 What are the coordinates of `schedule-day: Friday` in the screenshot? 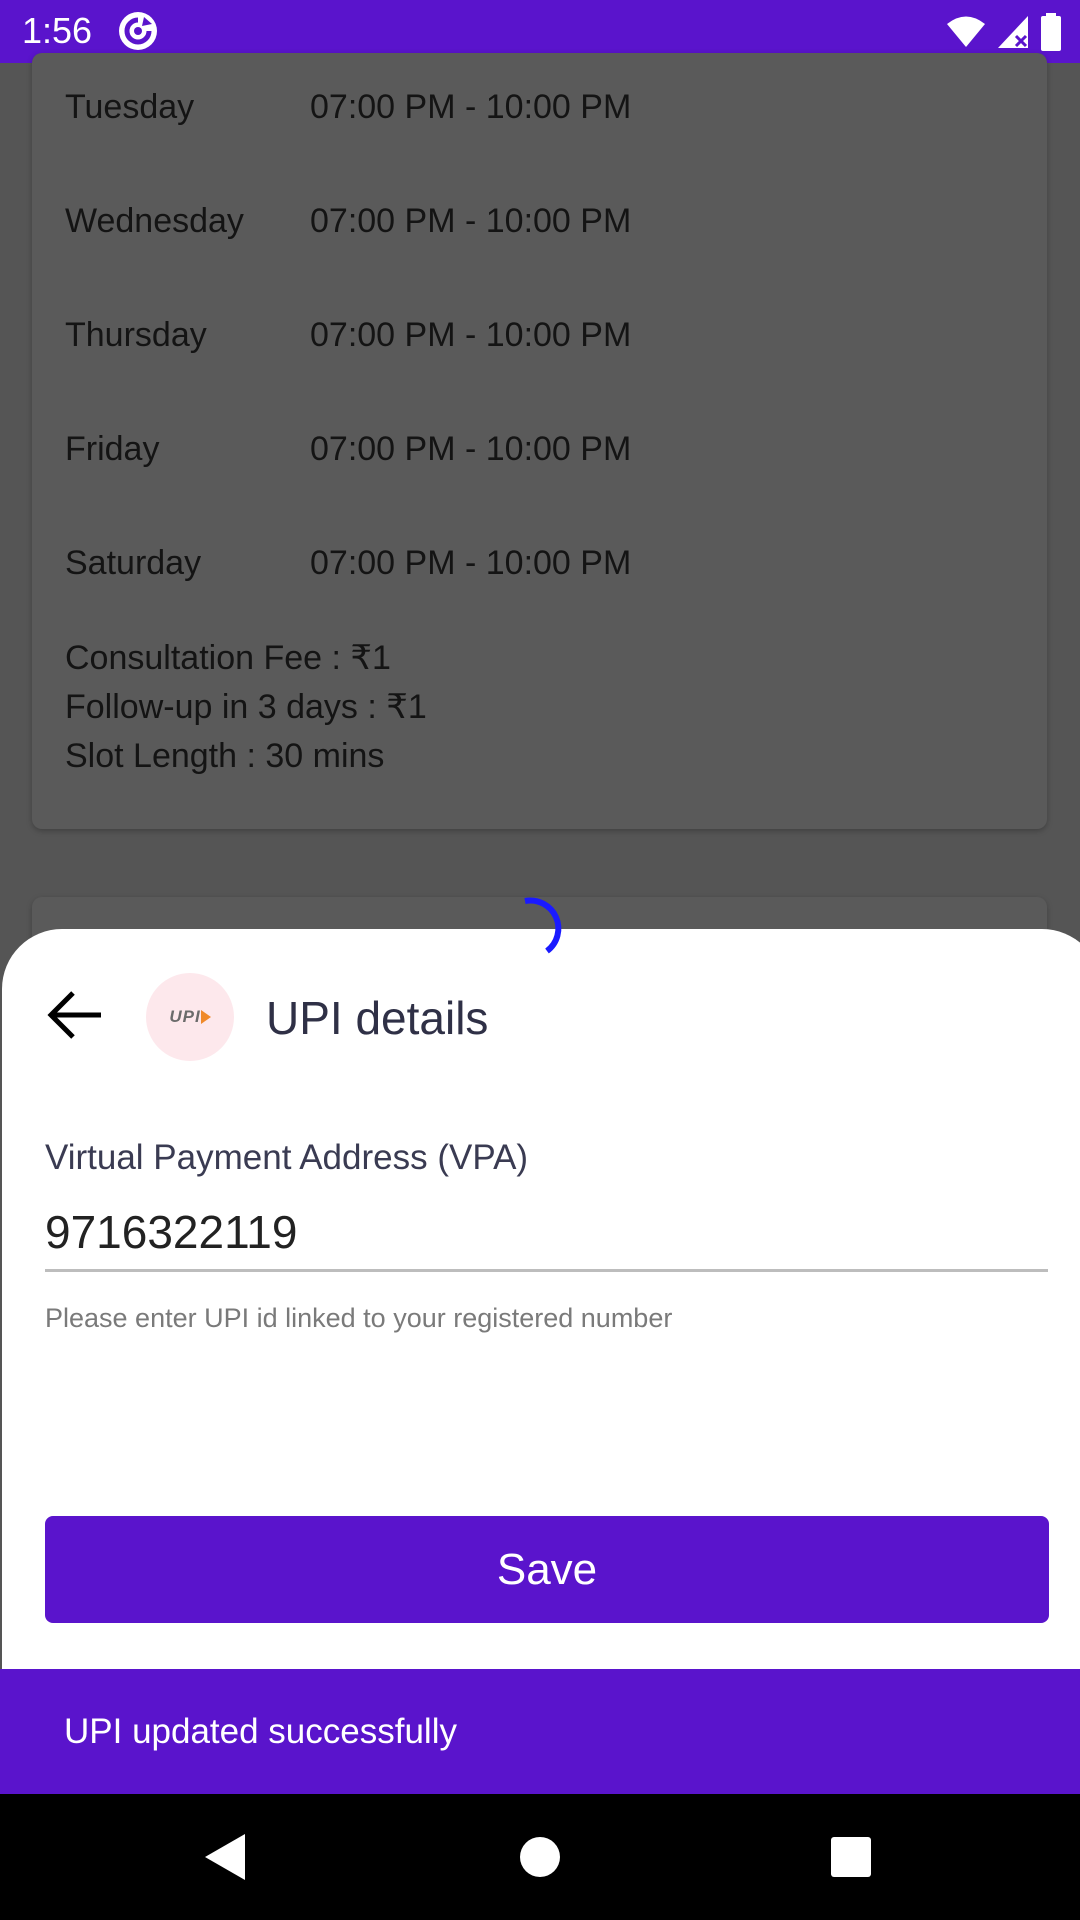 It's located at (112, 449).